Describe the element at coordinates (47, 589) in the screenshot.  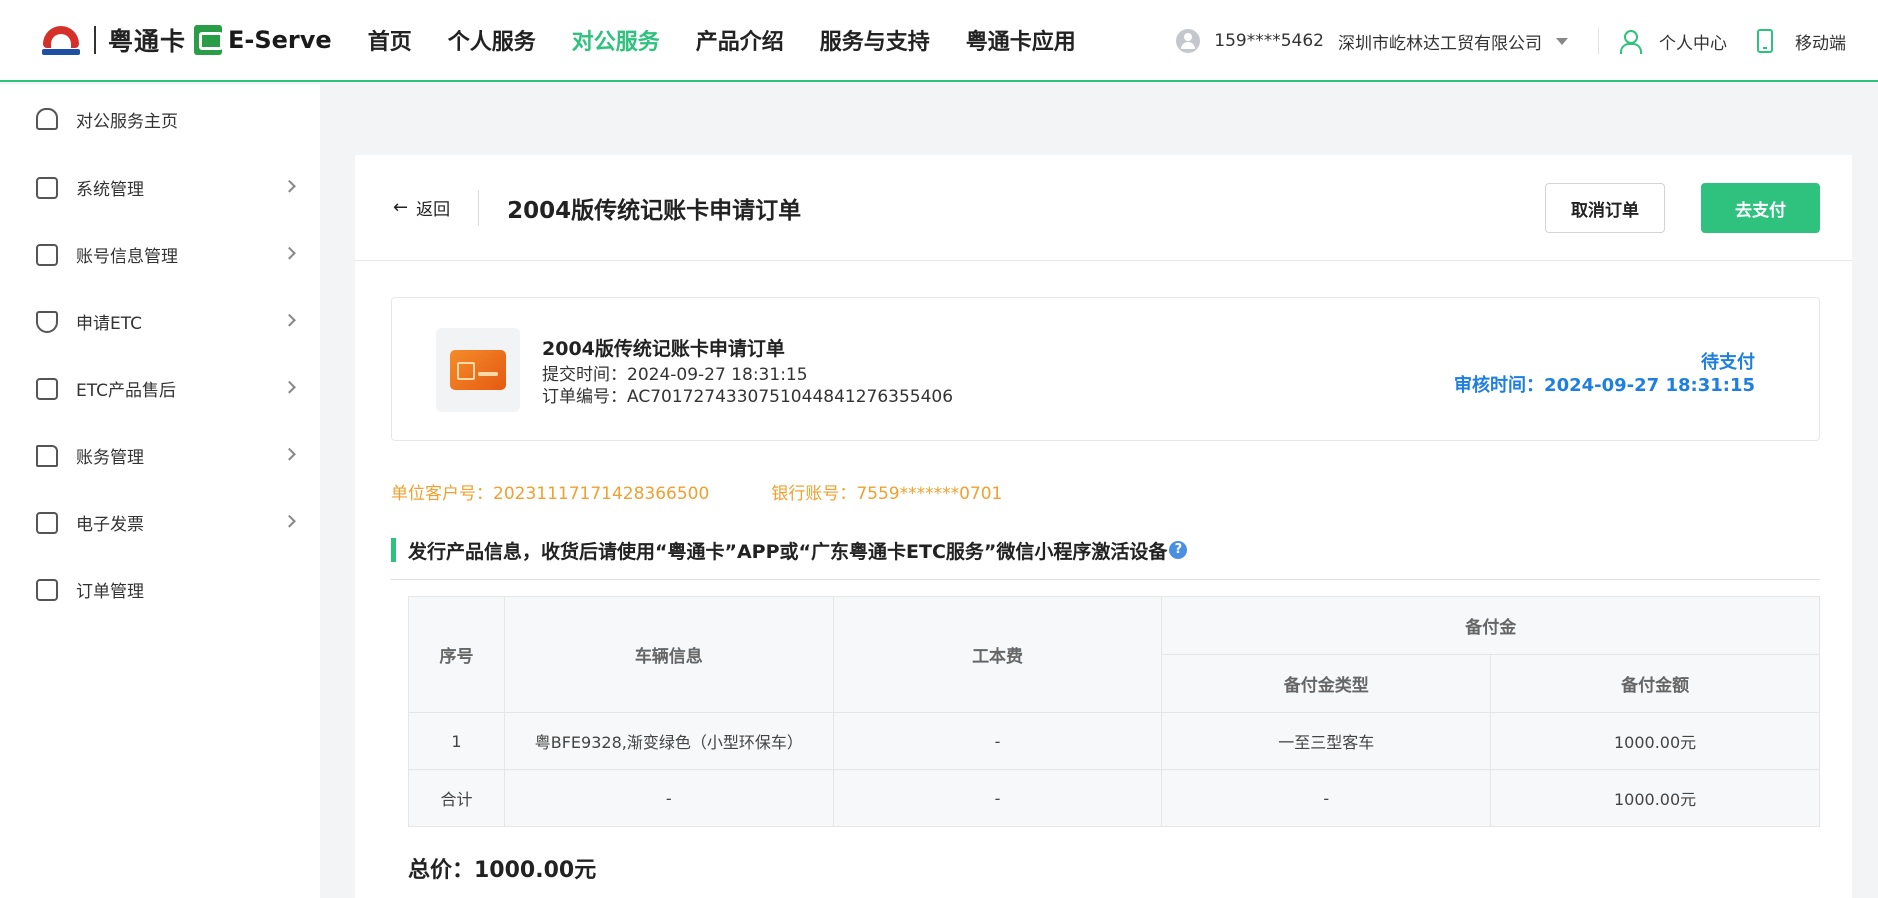
I see `order-clipboard-icon` at that location.